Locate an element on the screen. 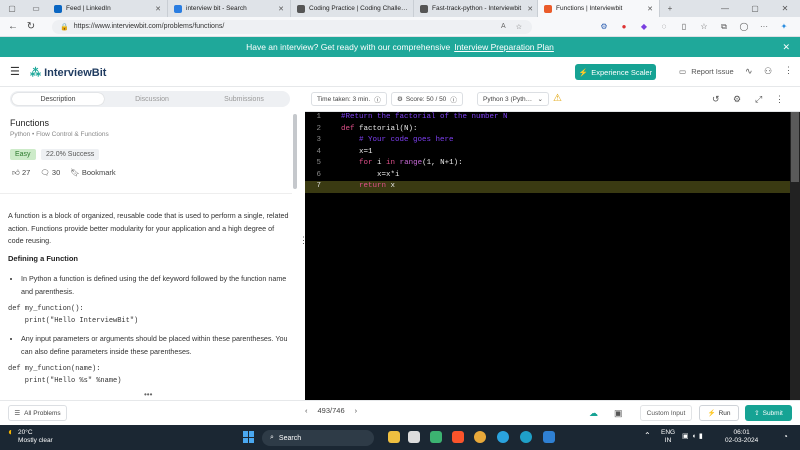 The width and height of the screenshot is (800, 450). extension-icon: ● is located at coordinates (624, 27).